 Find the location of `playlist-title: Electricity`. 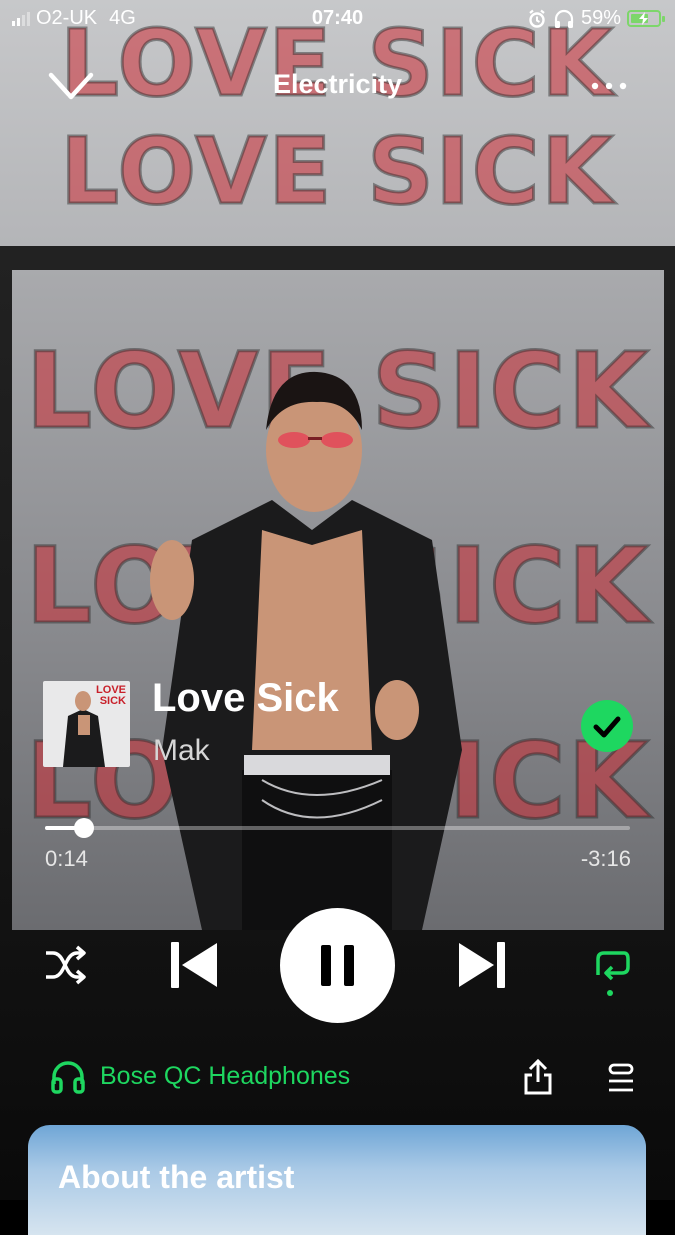

playlist-title: Electricity is located at coordinates (337, 84).